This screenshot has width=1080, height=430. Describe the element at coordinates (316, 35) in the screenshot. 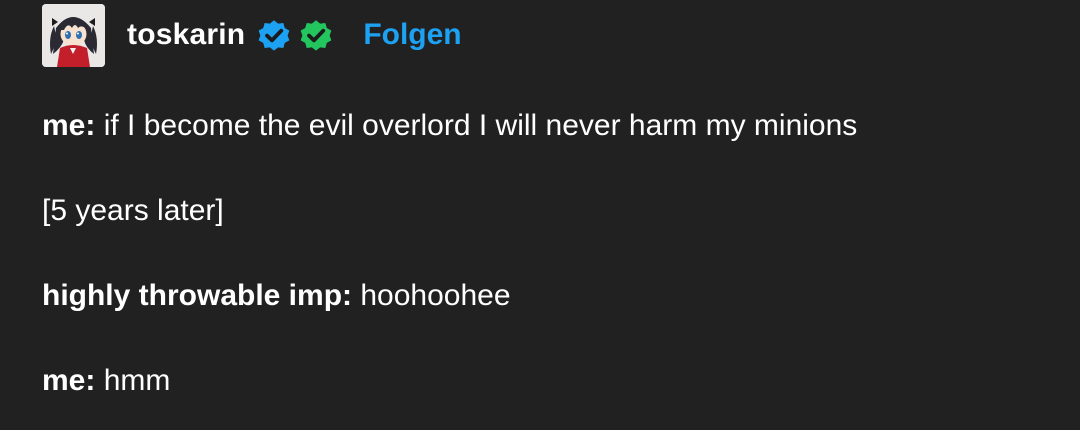

I see `verified-green-badge-icon` at that location.